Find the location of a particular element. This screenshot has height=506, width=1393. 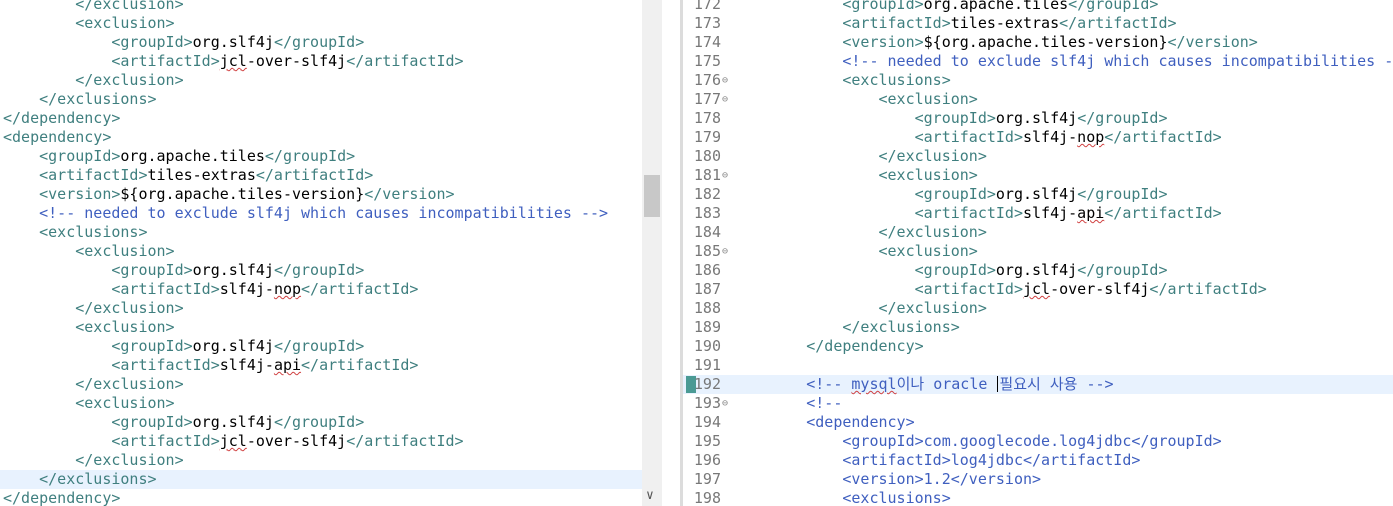

code-line: 179 <artifactId>slf4j-nop</artifactId> is located at coordinates (1038, 137).